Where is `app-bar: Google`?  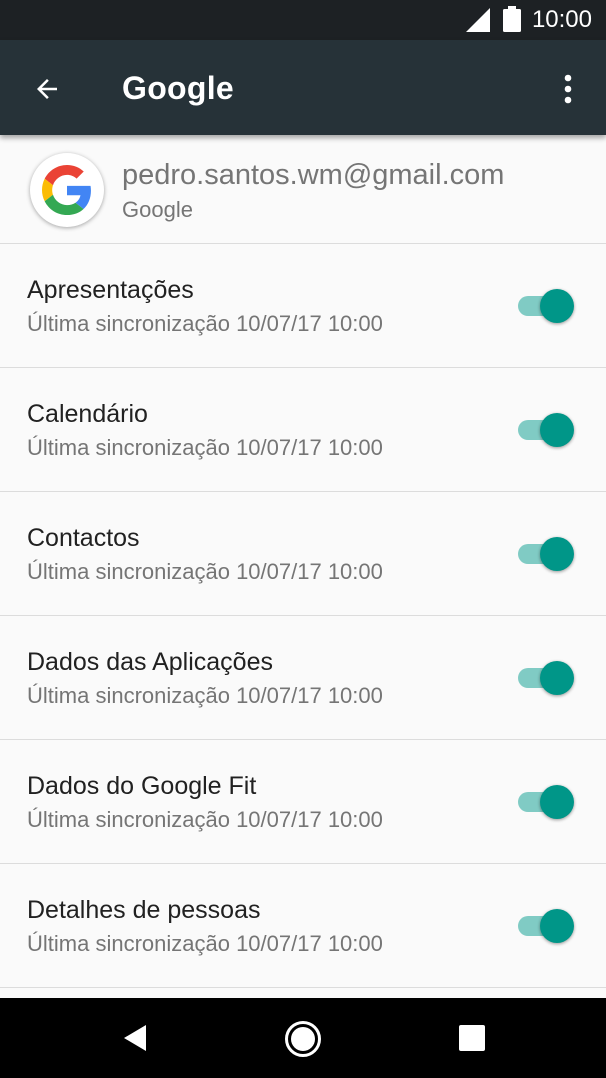 app-bar: Google is located at coordinates (303, 87).